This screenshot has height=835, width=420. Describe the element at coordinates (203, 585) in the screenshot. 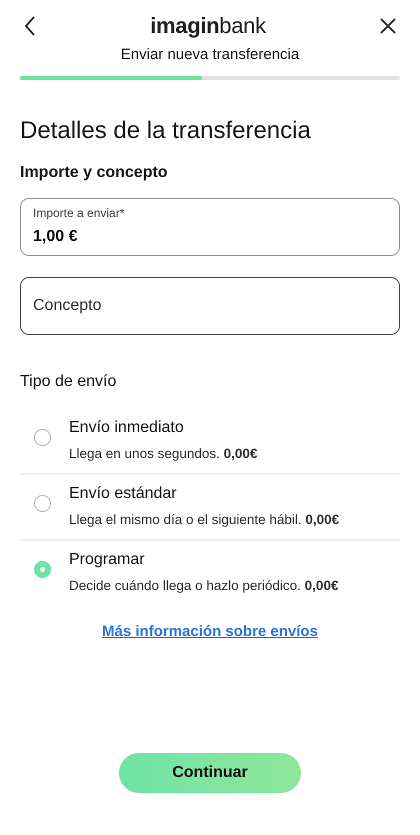

I see `option-detail: Decide cuándo llega o hazlo periódico. 0,00€` at that location.